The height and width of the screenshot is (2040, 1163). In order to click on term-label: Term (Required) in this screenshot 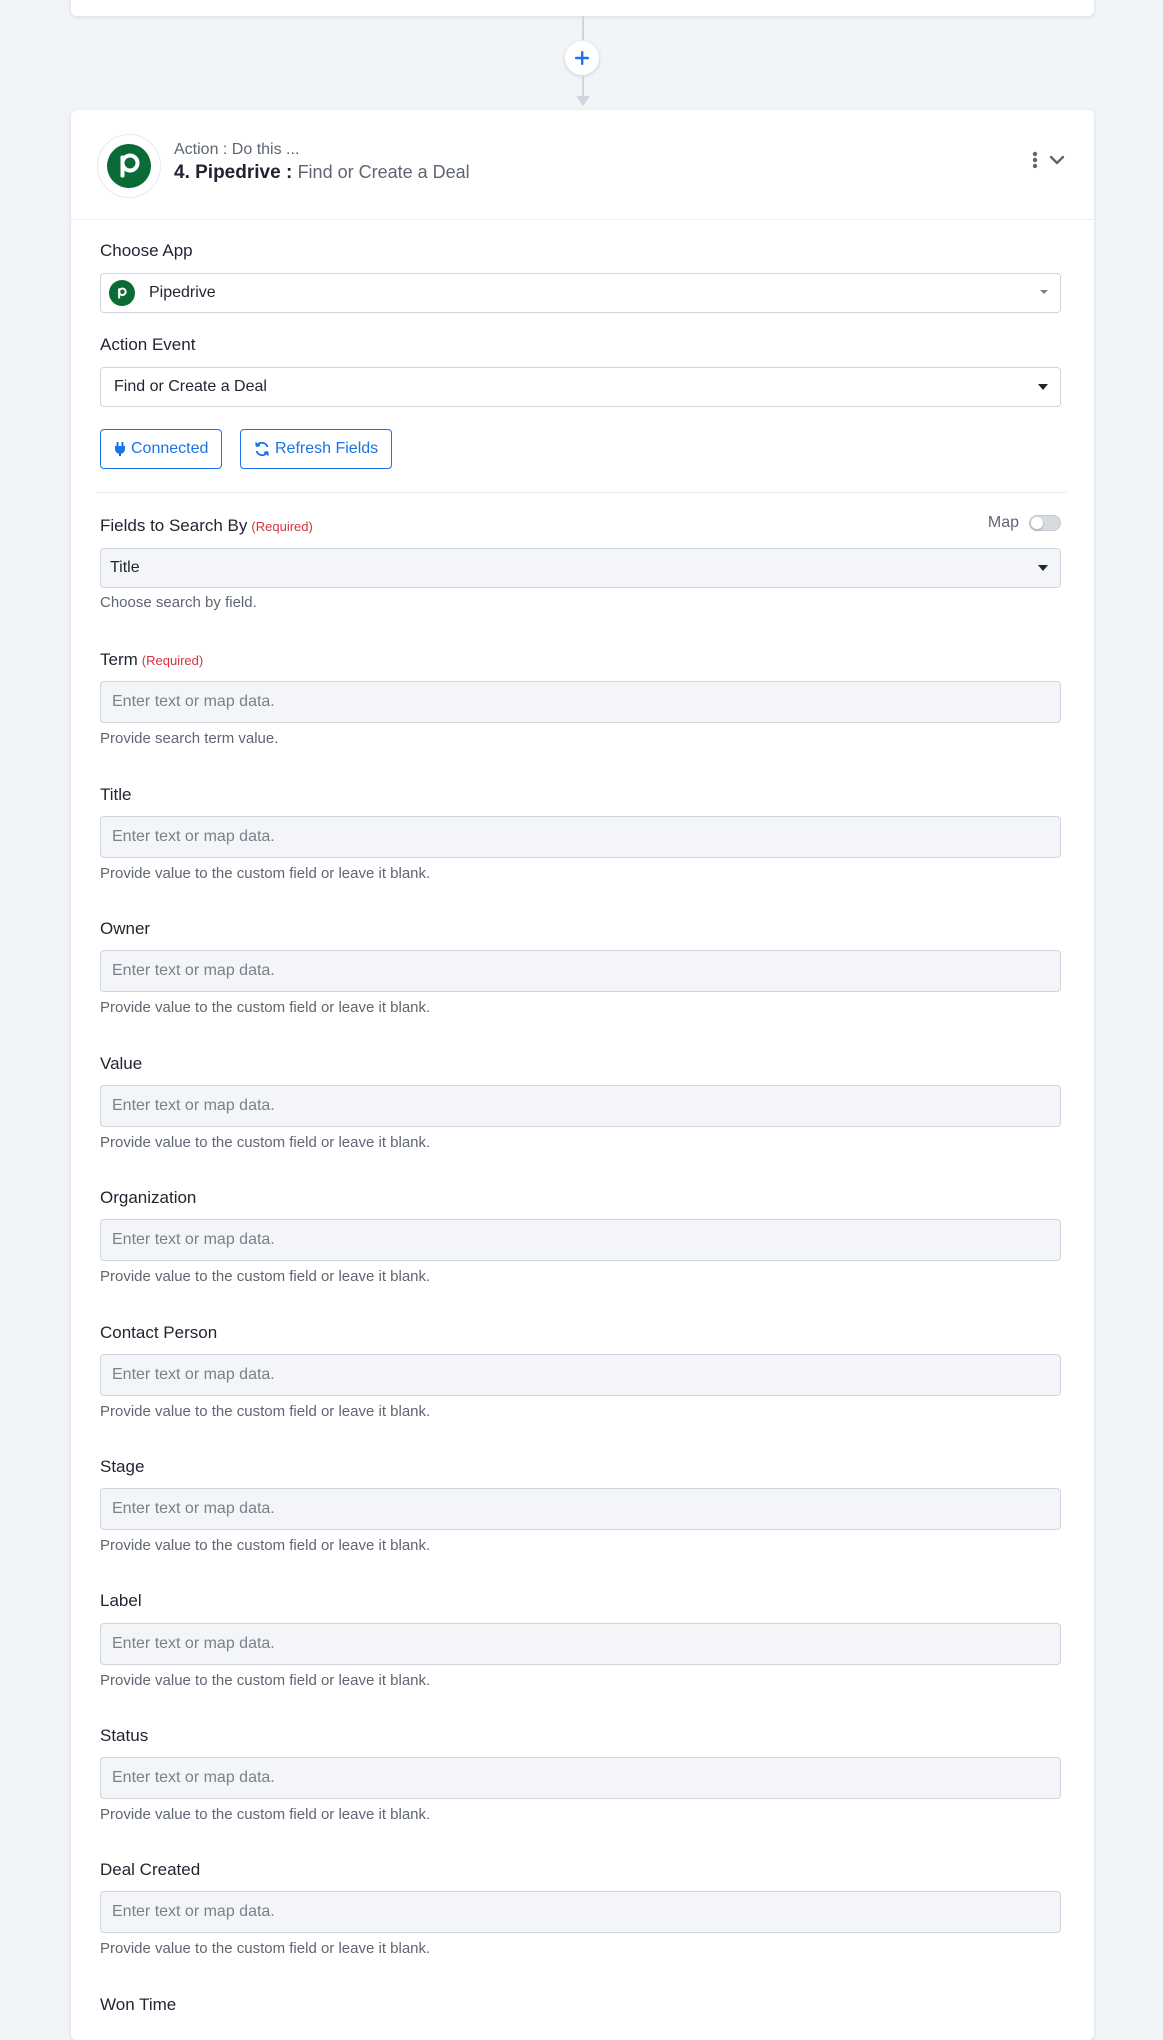, I will do `click(151, 660)`.